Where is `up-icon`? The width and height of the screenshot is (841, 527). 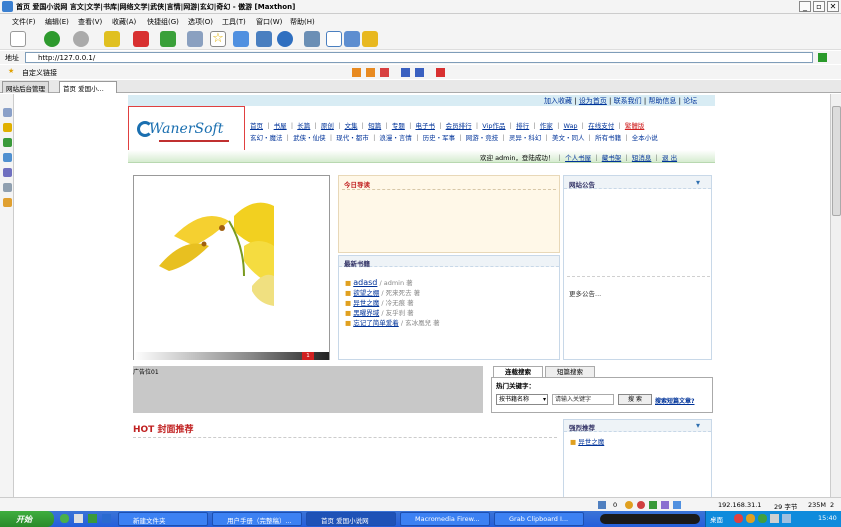 up-icon is located at coordinates (112, 39).